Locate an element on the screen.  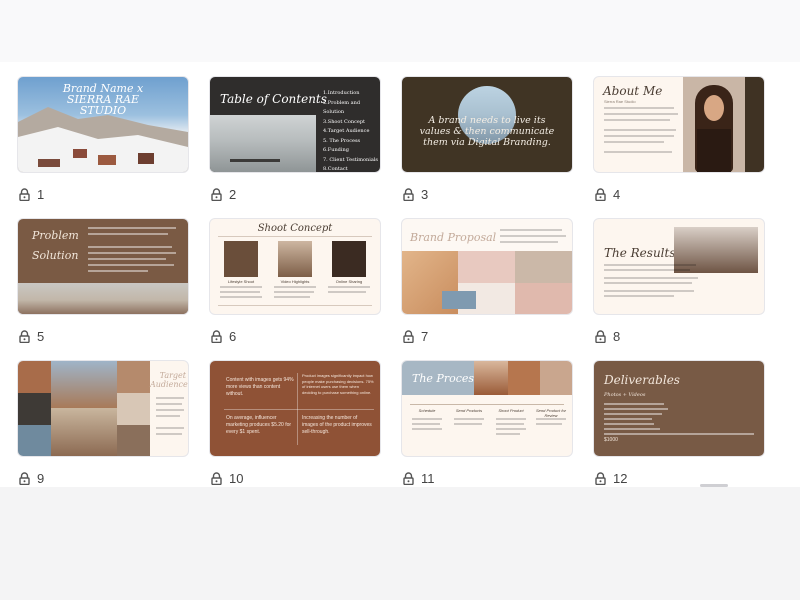
slide-number: 5 is located at coordinates (41, 336).